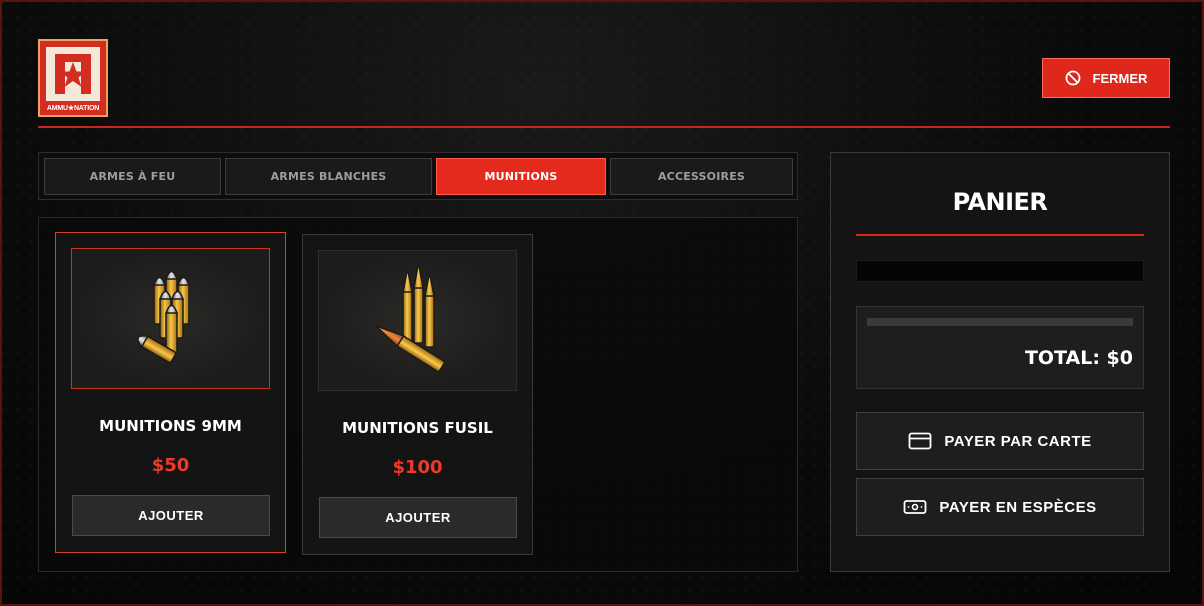 The width and height of the screenshot is (1204, 606). I want to click on tab-accessoires: ACCESSOIRES, so click(701, 176).